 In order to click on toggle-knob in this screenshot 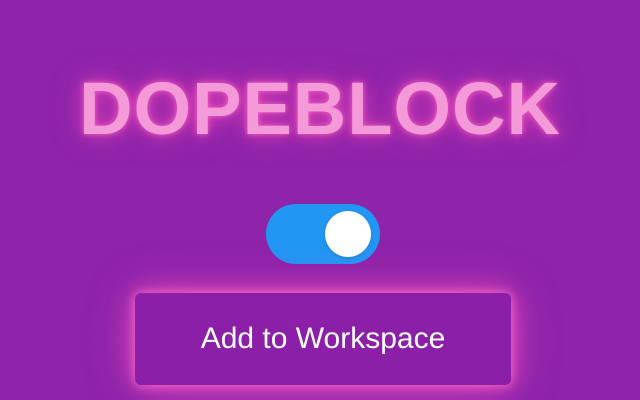, I will do `click(348, 234)`.